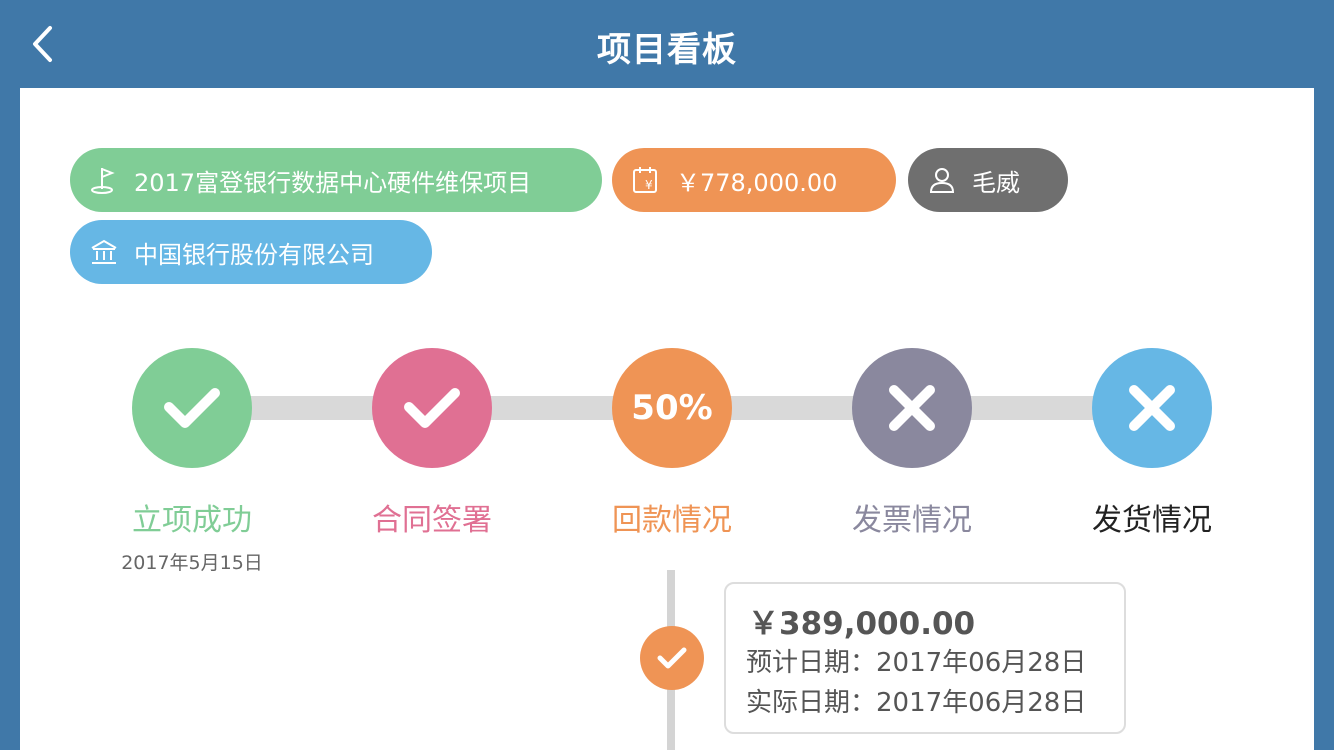 This screenshot has width=1334, height=750. Describe the element at coordinates (432, 520) in the screenshot. I see `step-contract-label: 合同签署` at that location.